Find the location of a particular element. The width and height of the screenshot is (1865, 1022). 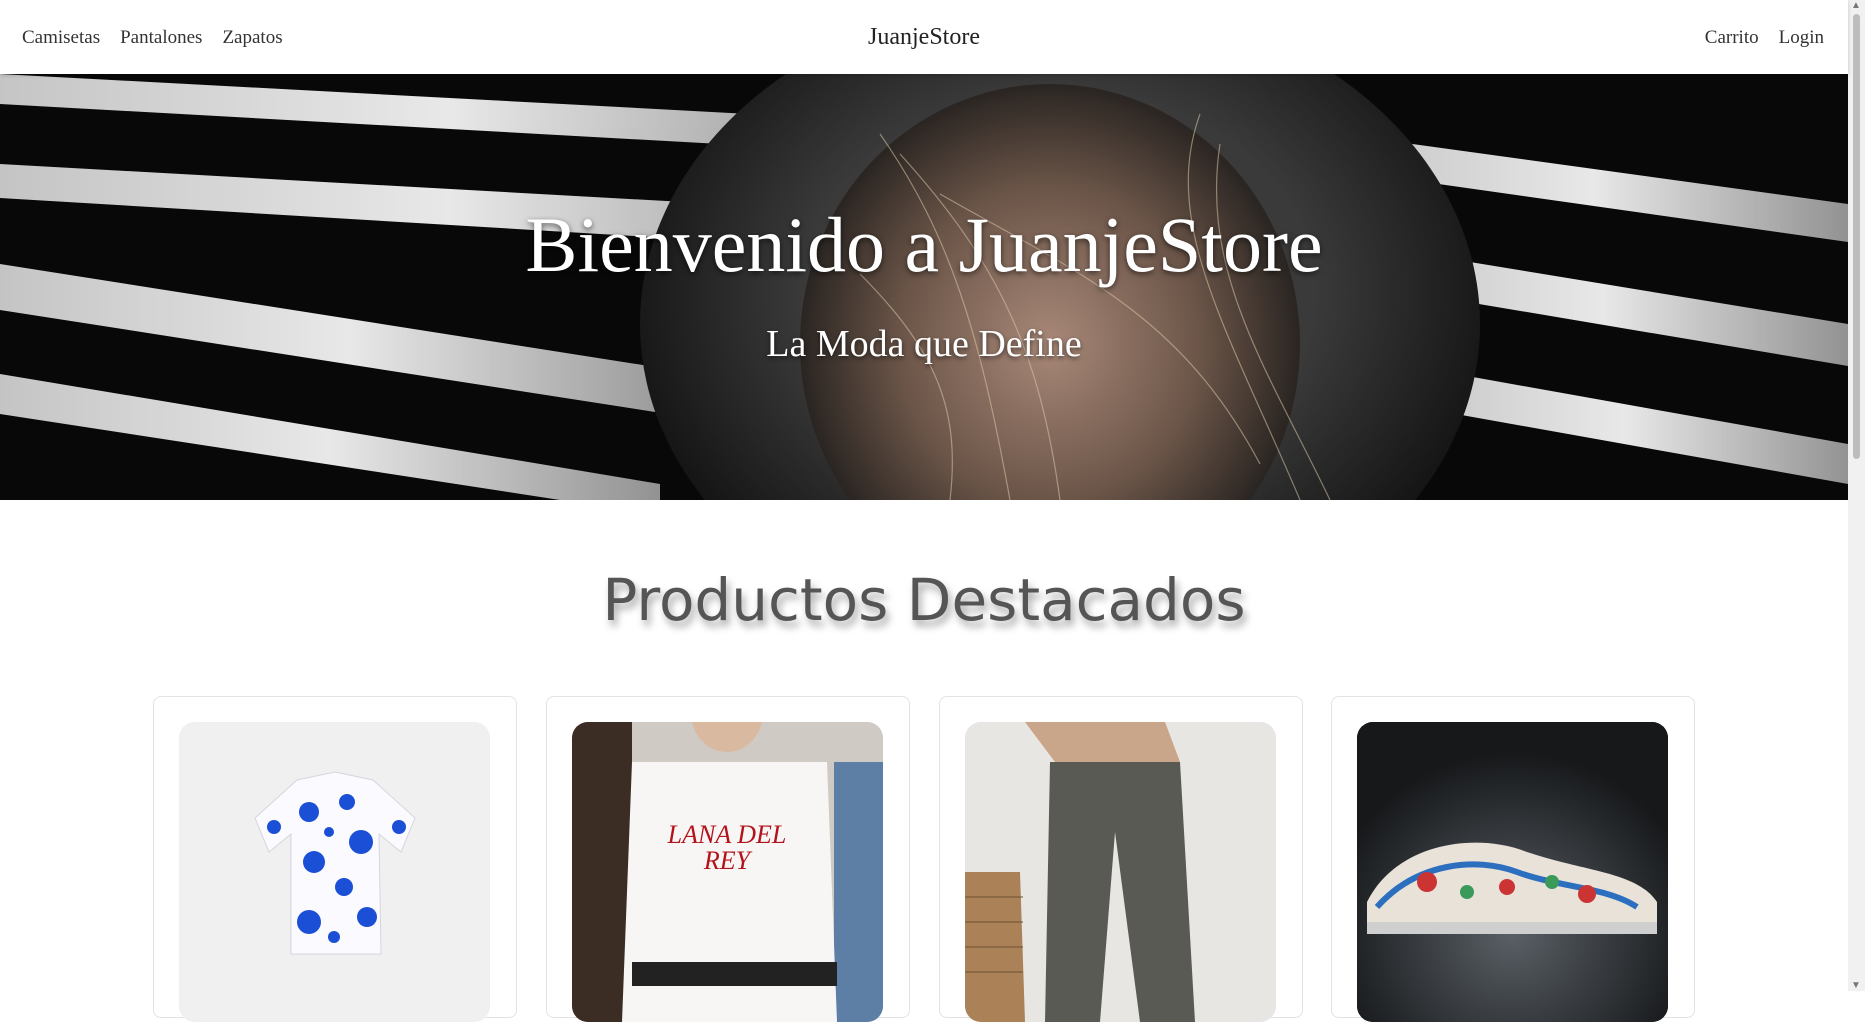

brand-logo: JuanjeStore is located at coordinates (924, 37).